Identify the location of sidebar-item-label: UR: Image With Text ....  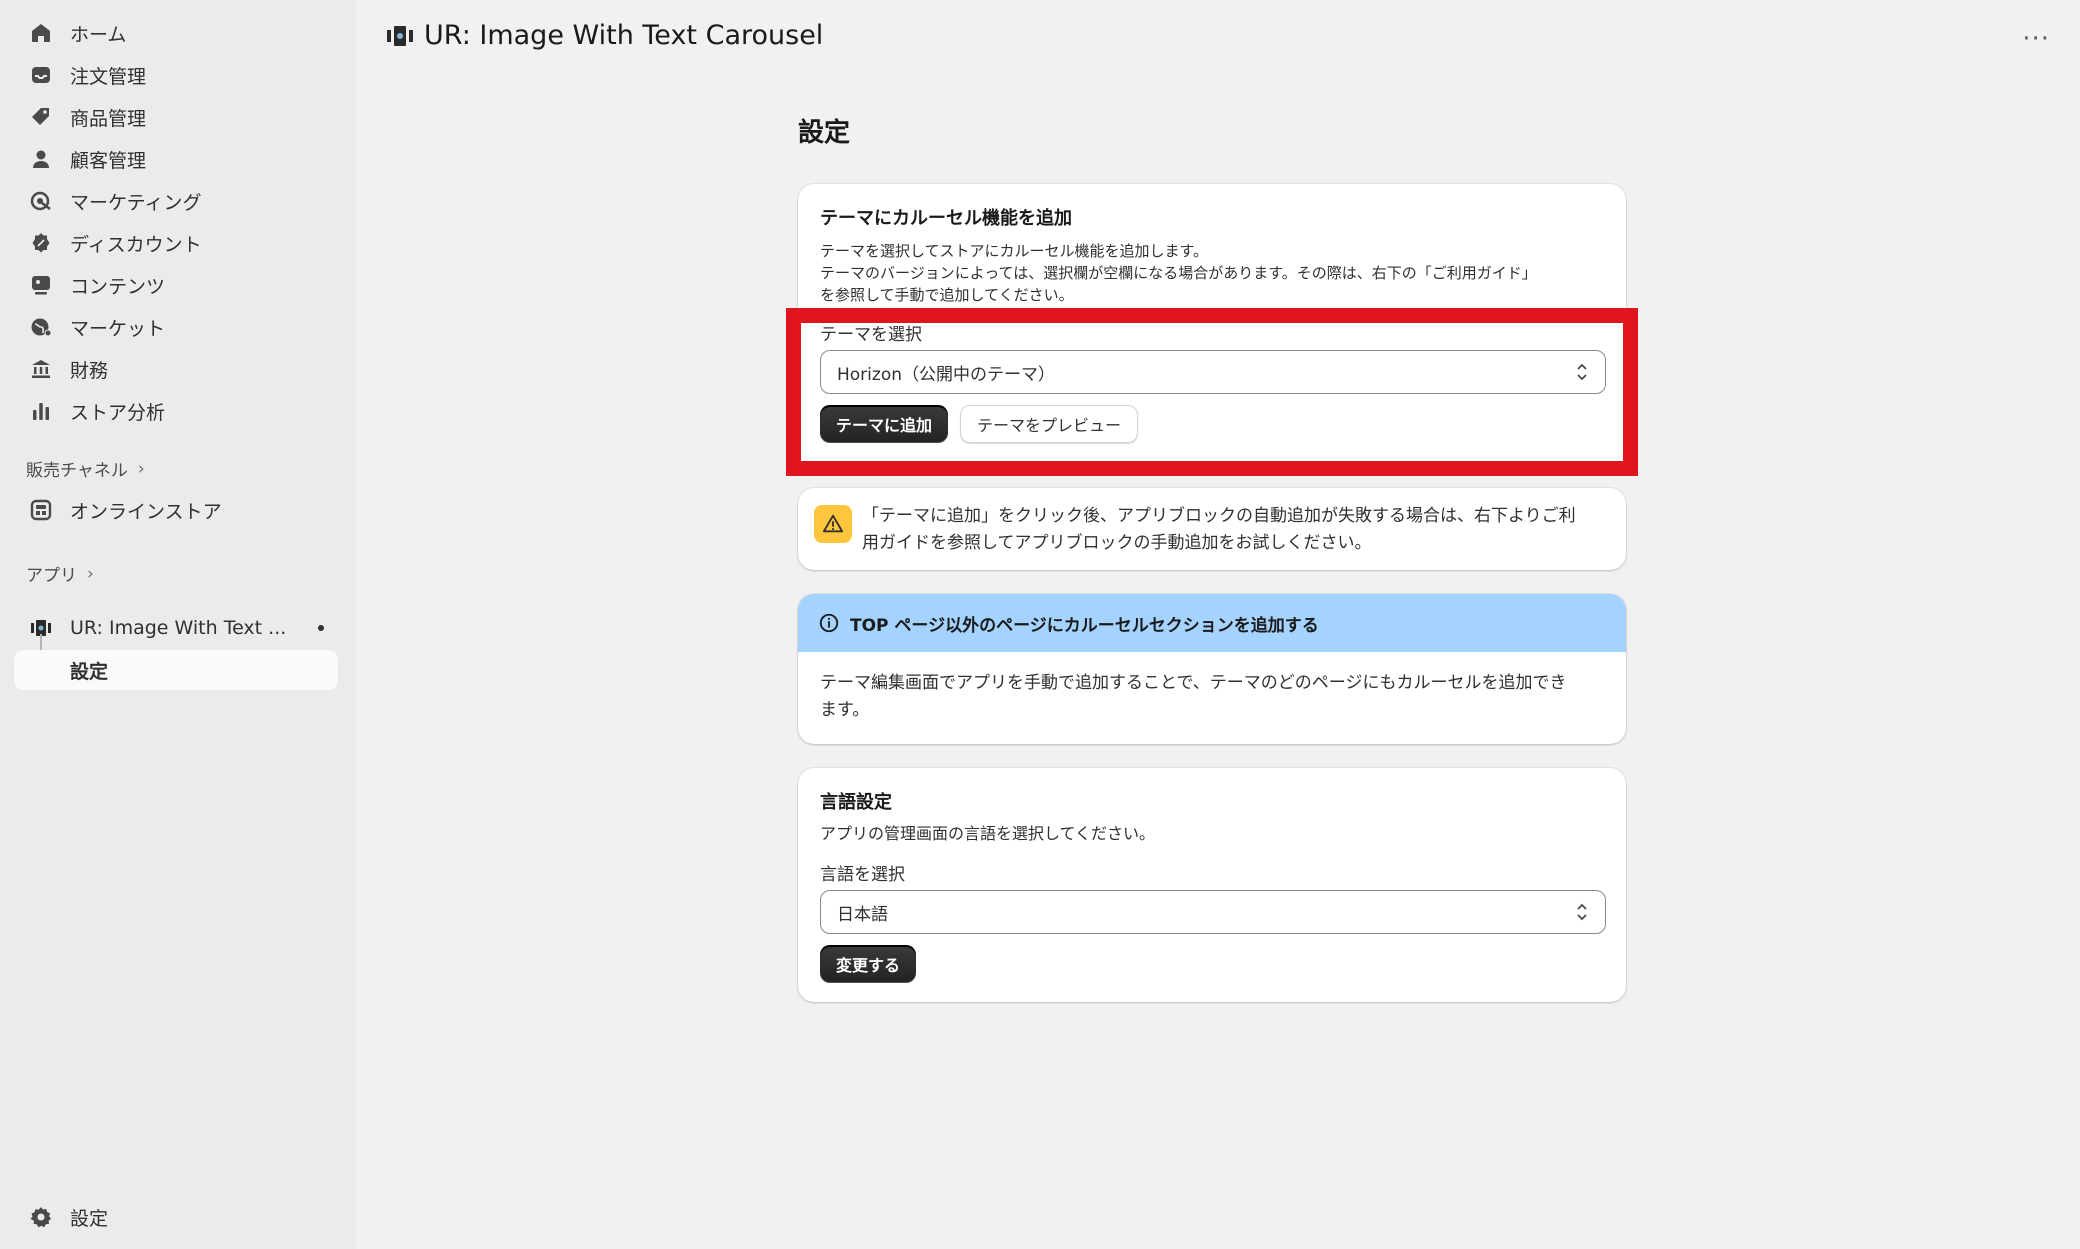
(178, 628).